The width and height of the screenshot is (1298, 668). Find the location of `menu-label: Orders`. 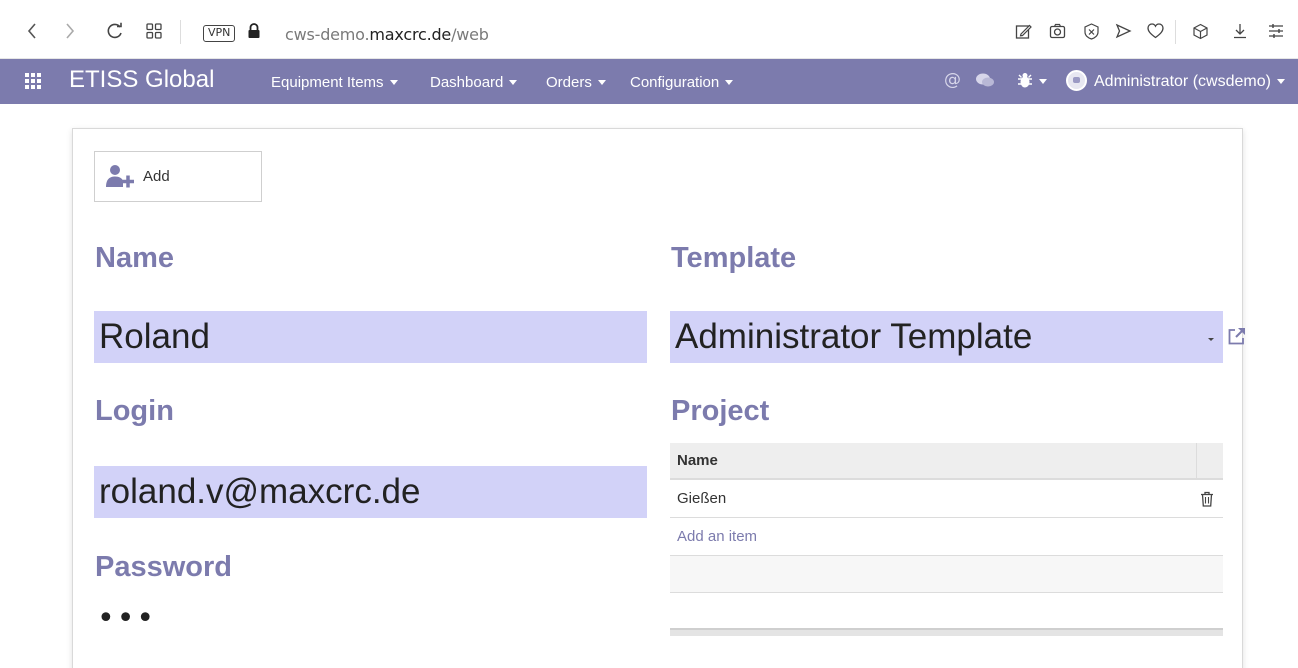

menu-label: Orders is located at coordinates (569, 82).